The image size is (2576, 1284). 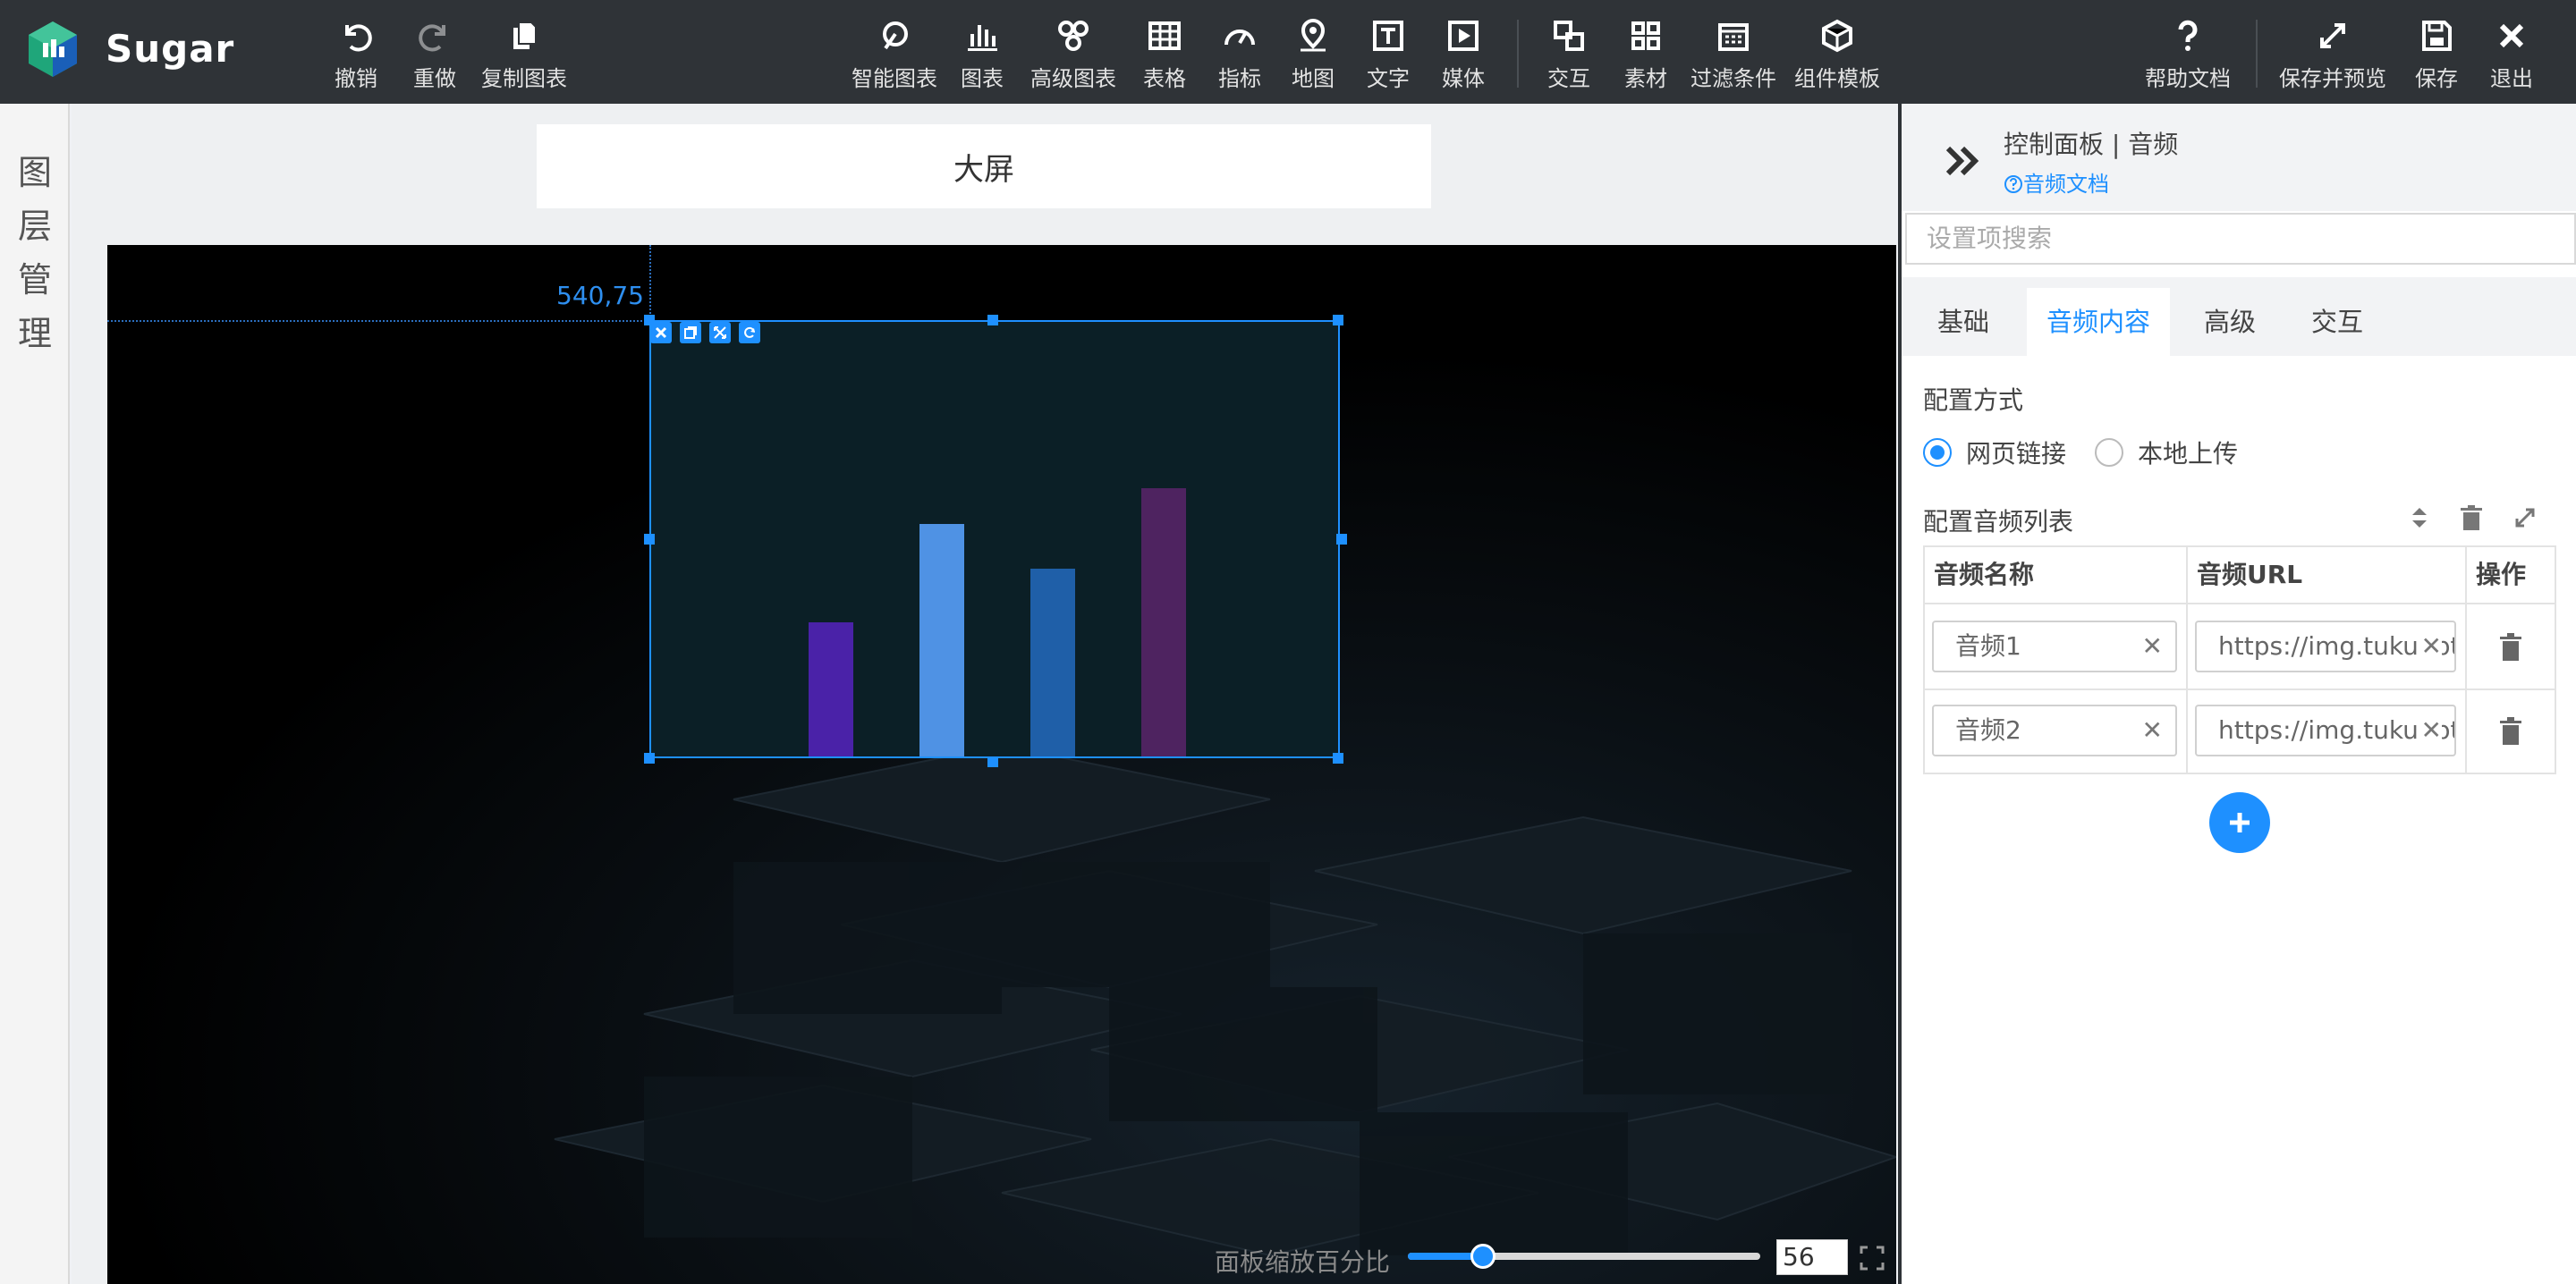 I want to click on zoom-label: 面板缩放百分比, so click(x=1303, y=1262).